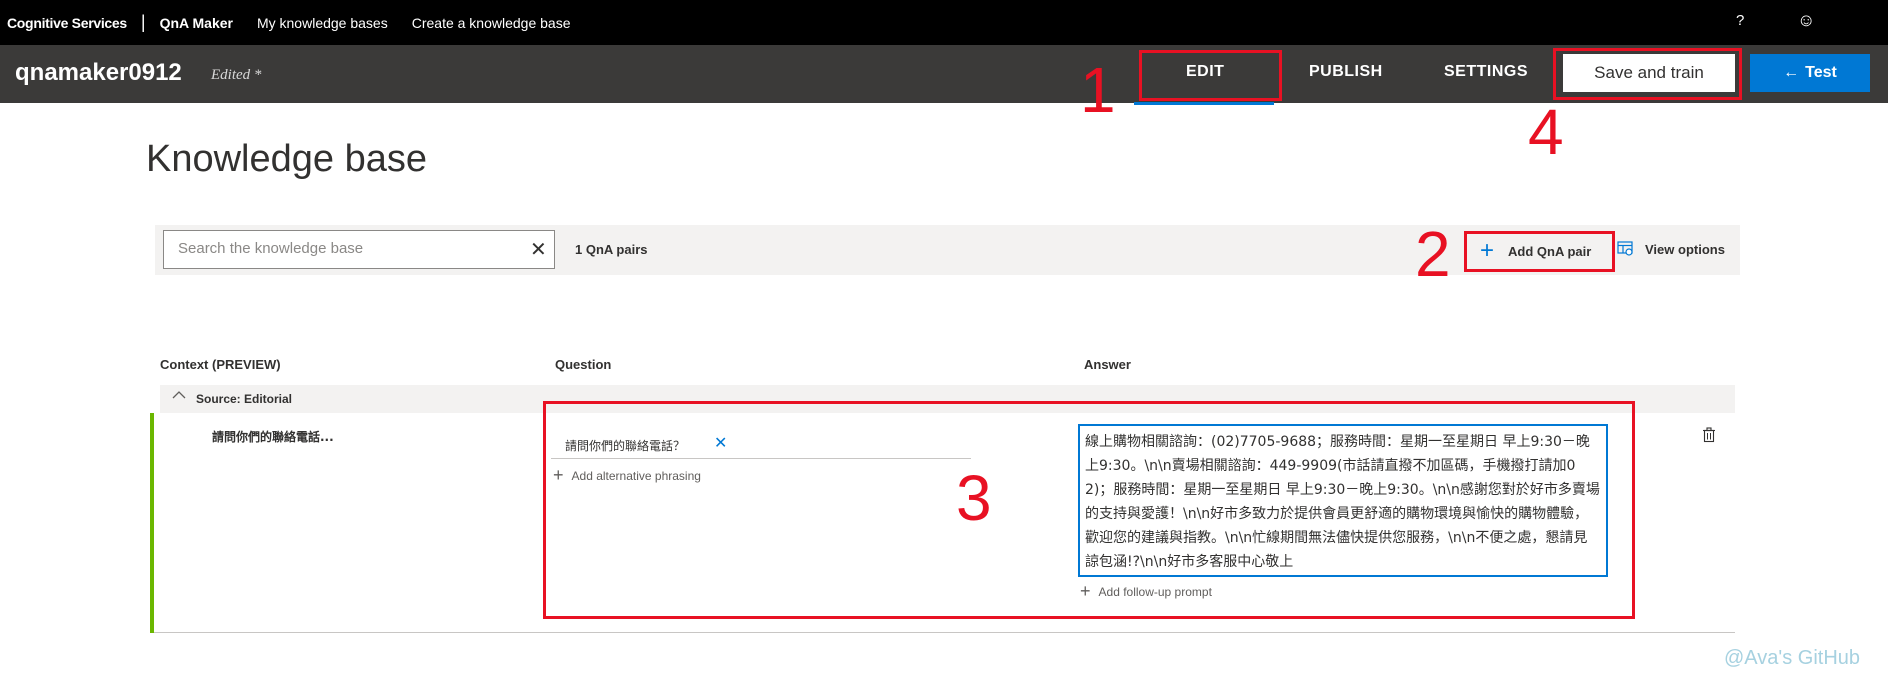  I want to click on close-icon: ✕, so click(538, 249).